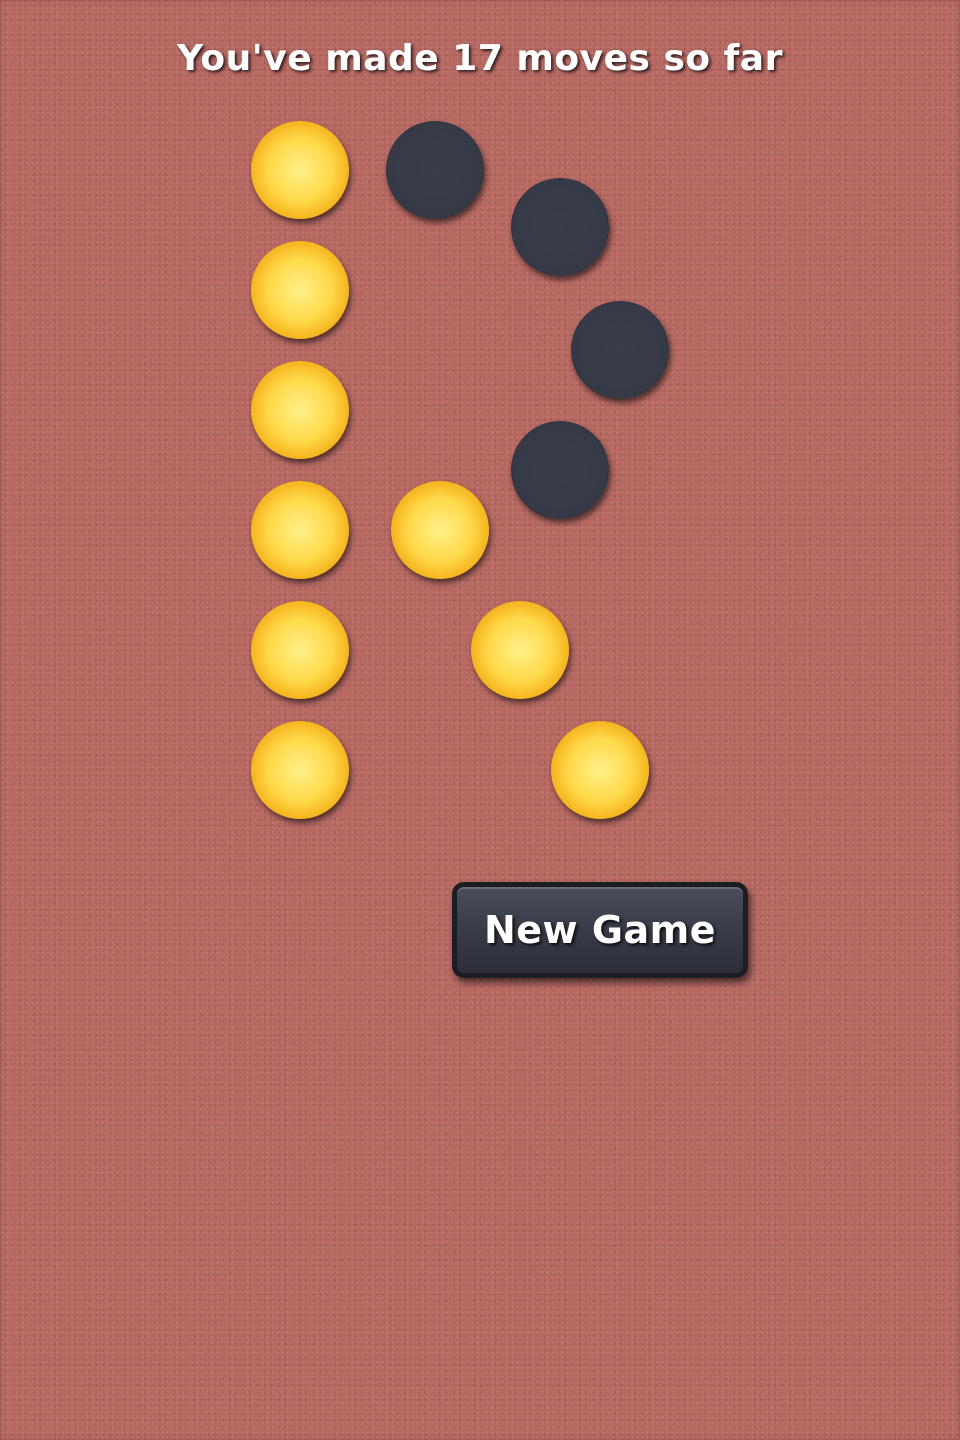  Describe the element at coordinates (600, 930) in the screenshot. I see `new-game-button: New Game` at that location.